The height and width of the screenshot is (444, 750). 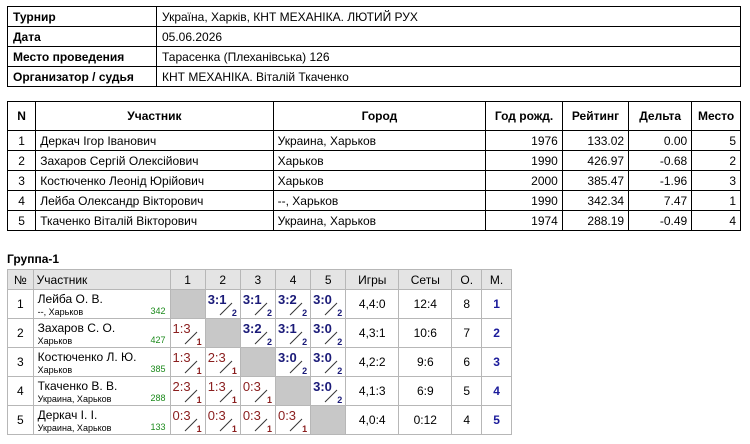 What do you see at coordinates (21, 180) in the screenshot?
I see `participant-cell: 3` at bounding box center [21, 180].